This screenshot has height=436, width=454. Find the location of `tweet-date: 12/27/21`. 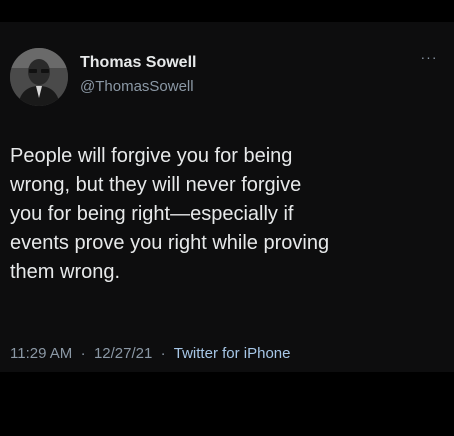

tweet-date: 12/27/21 is located at coordinates (123, 353).